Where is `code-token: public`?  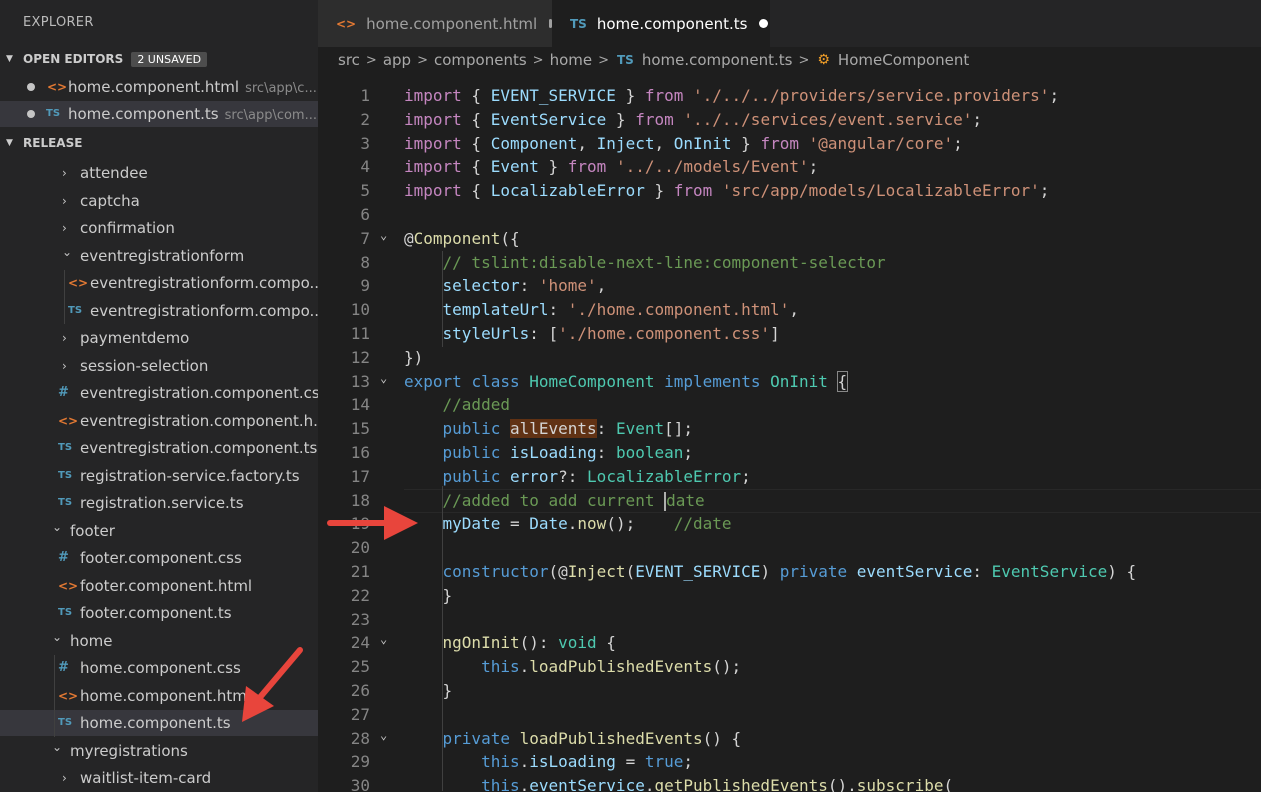 code-token: public is located at coordinates (471, 429).